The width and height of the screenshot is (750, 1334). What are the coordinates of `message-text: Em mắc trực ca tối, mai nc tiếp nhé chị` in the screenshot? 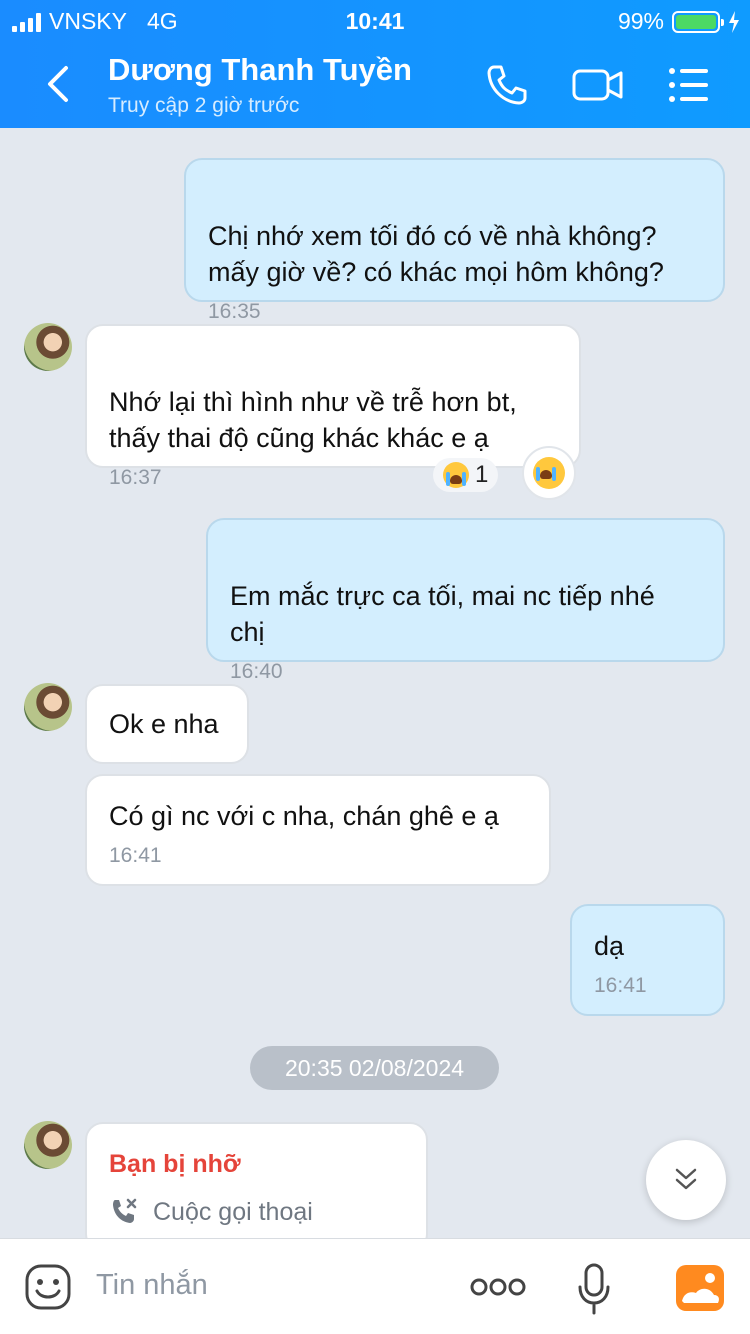 It's located at (442, 614).